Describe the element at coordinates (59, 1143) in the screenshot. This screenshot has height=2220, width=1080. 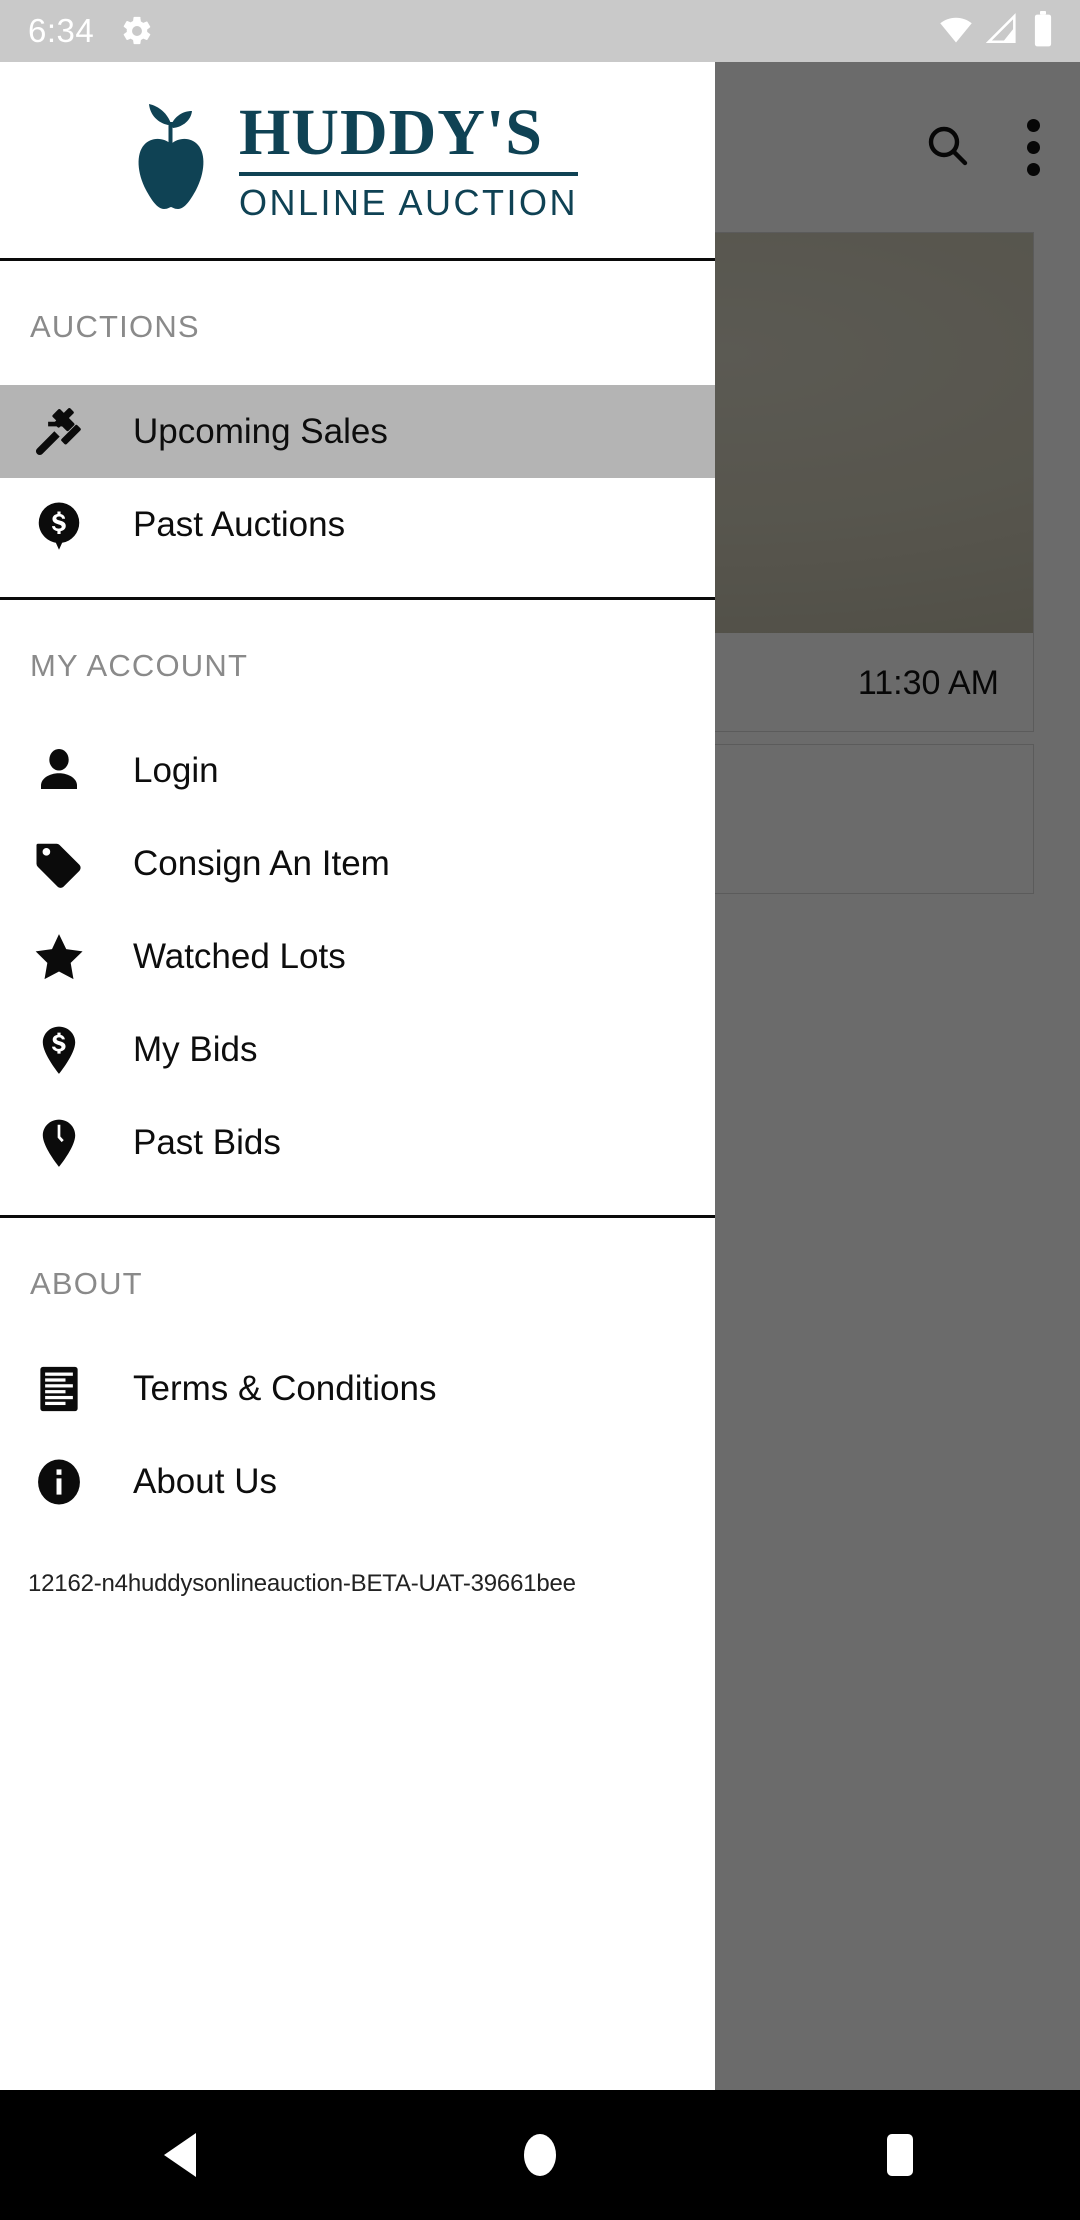
I see `clock-pin-icon` at that location.